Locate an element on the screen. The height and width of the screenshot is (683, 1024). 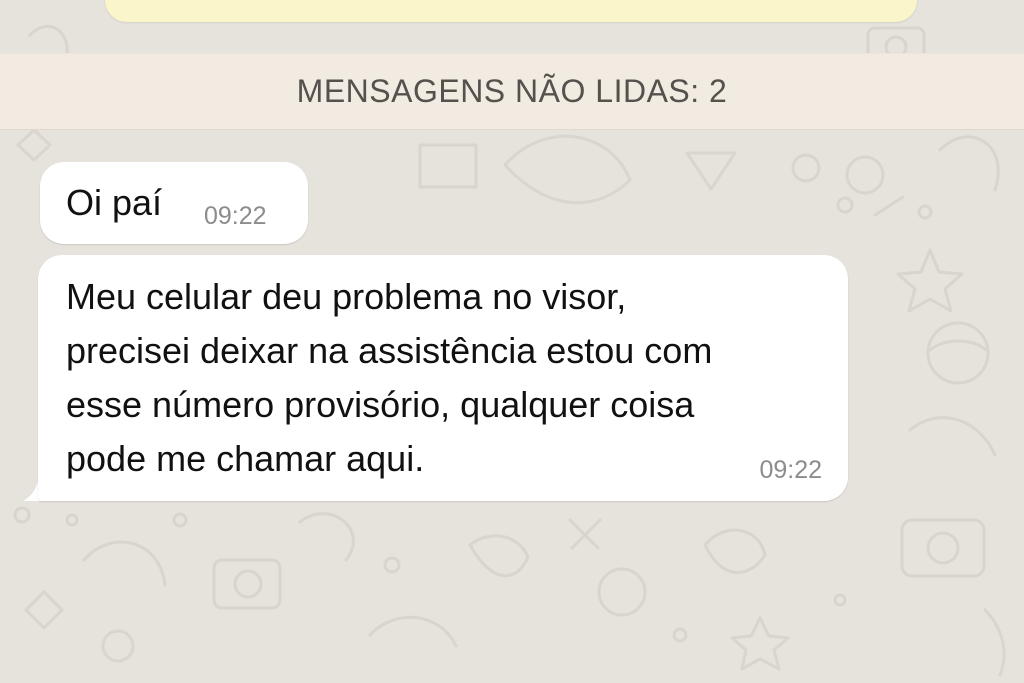
unread-messages-banner: MENSAGENS NÃO LIDAS: 2 is located at coordinates (512, 91).